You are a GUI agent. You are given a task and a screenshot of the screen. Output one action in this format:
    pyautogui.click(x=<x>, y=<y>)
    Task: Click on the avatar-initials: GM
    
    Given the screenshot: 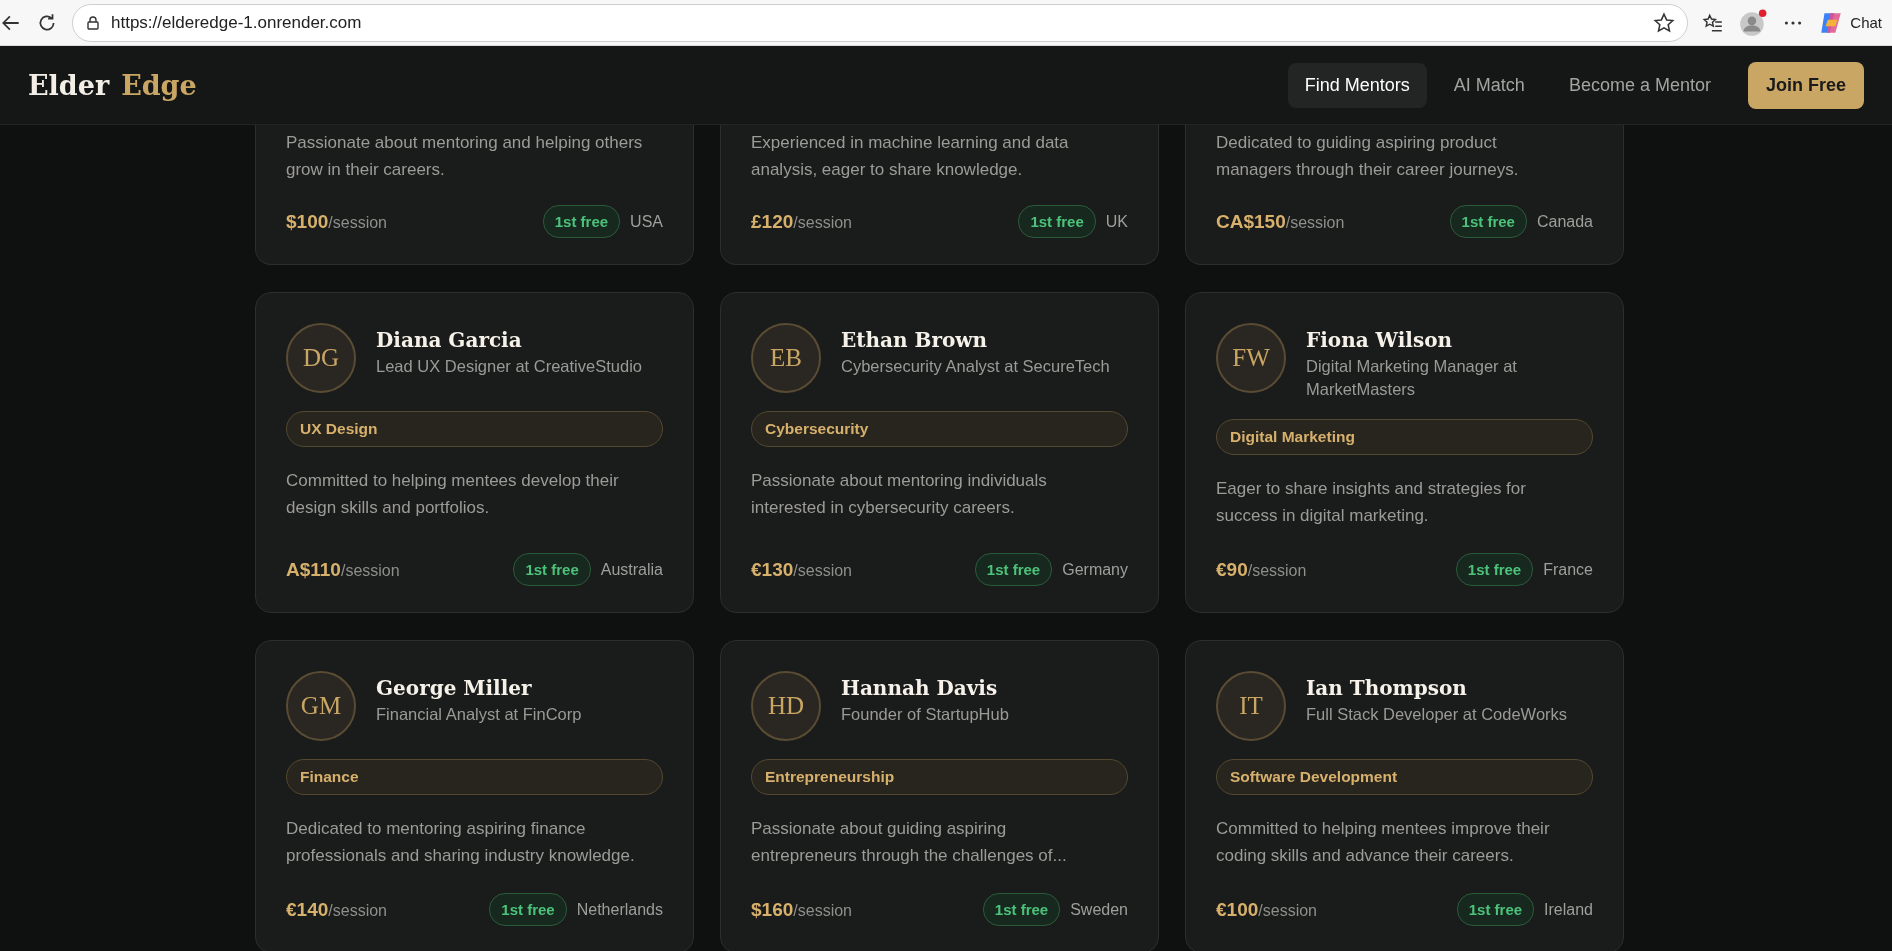 What is the action you would take?
    pyautogui.click(x=321, y=706)
    